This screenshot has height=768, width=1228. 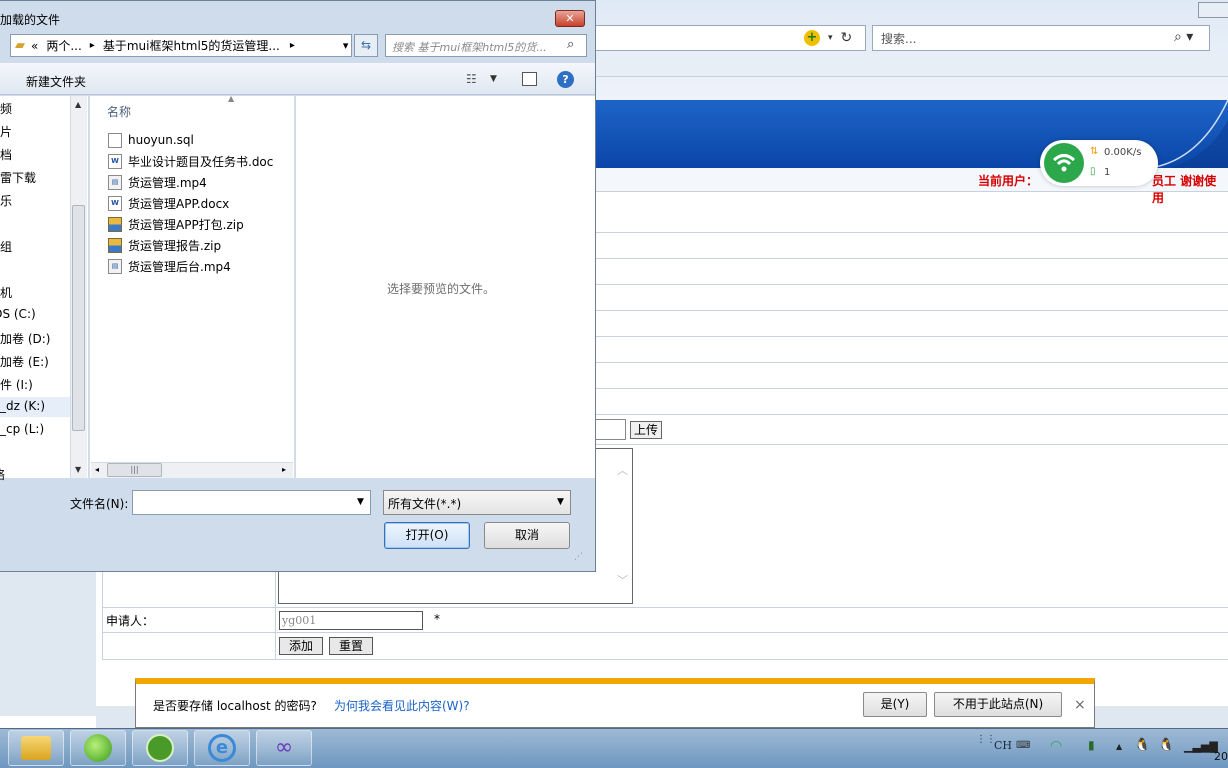 What do you see at coordinates (22, 429) in the screenshot?
I see `nav-item-drive-l: _cp (L:)` at bounding box center [22, 429].